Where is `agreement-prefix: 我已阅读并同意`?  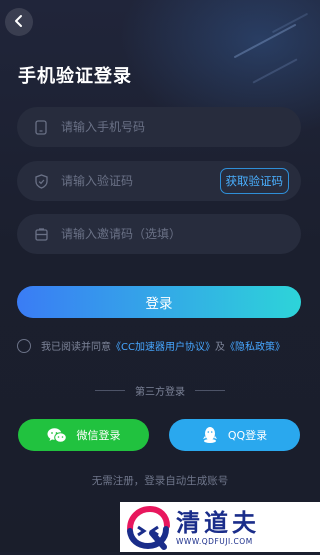 agreement-prefix: 我已阅读并同意 is located at coordinates (76, 347).